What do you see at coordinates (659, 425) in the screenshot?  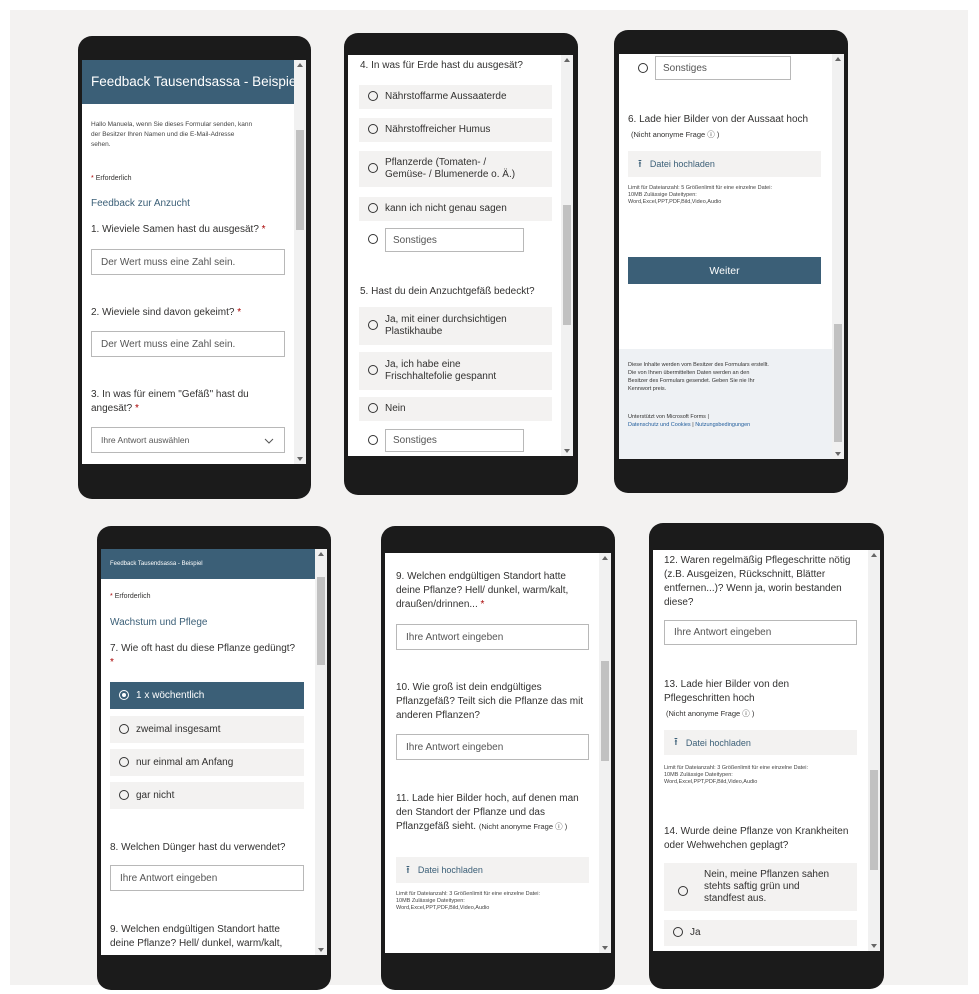 I see `privacy-link: Datenschutz und Cookies` at bounding box center [659, 425].